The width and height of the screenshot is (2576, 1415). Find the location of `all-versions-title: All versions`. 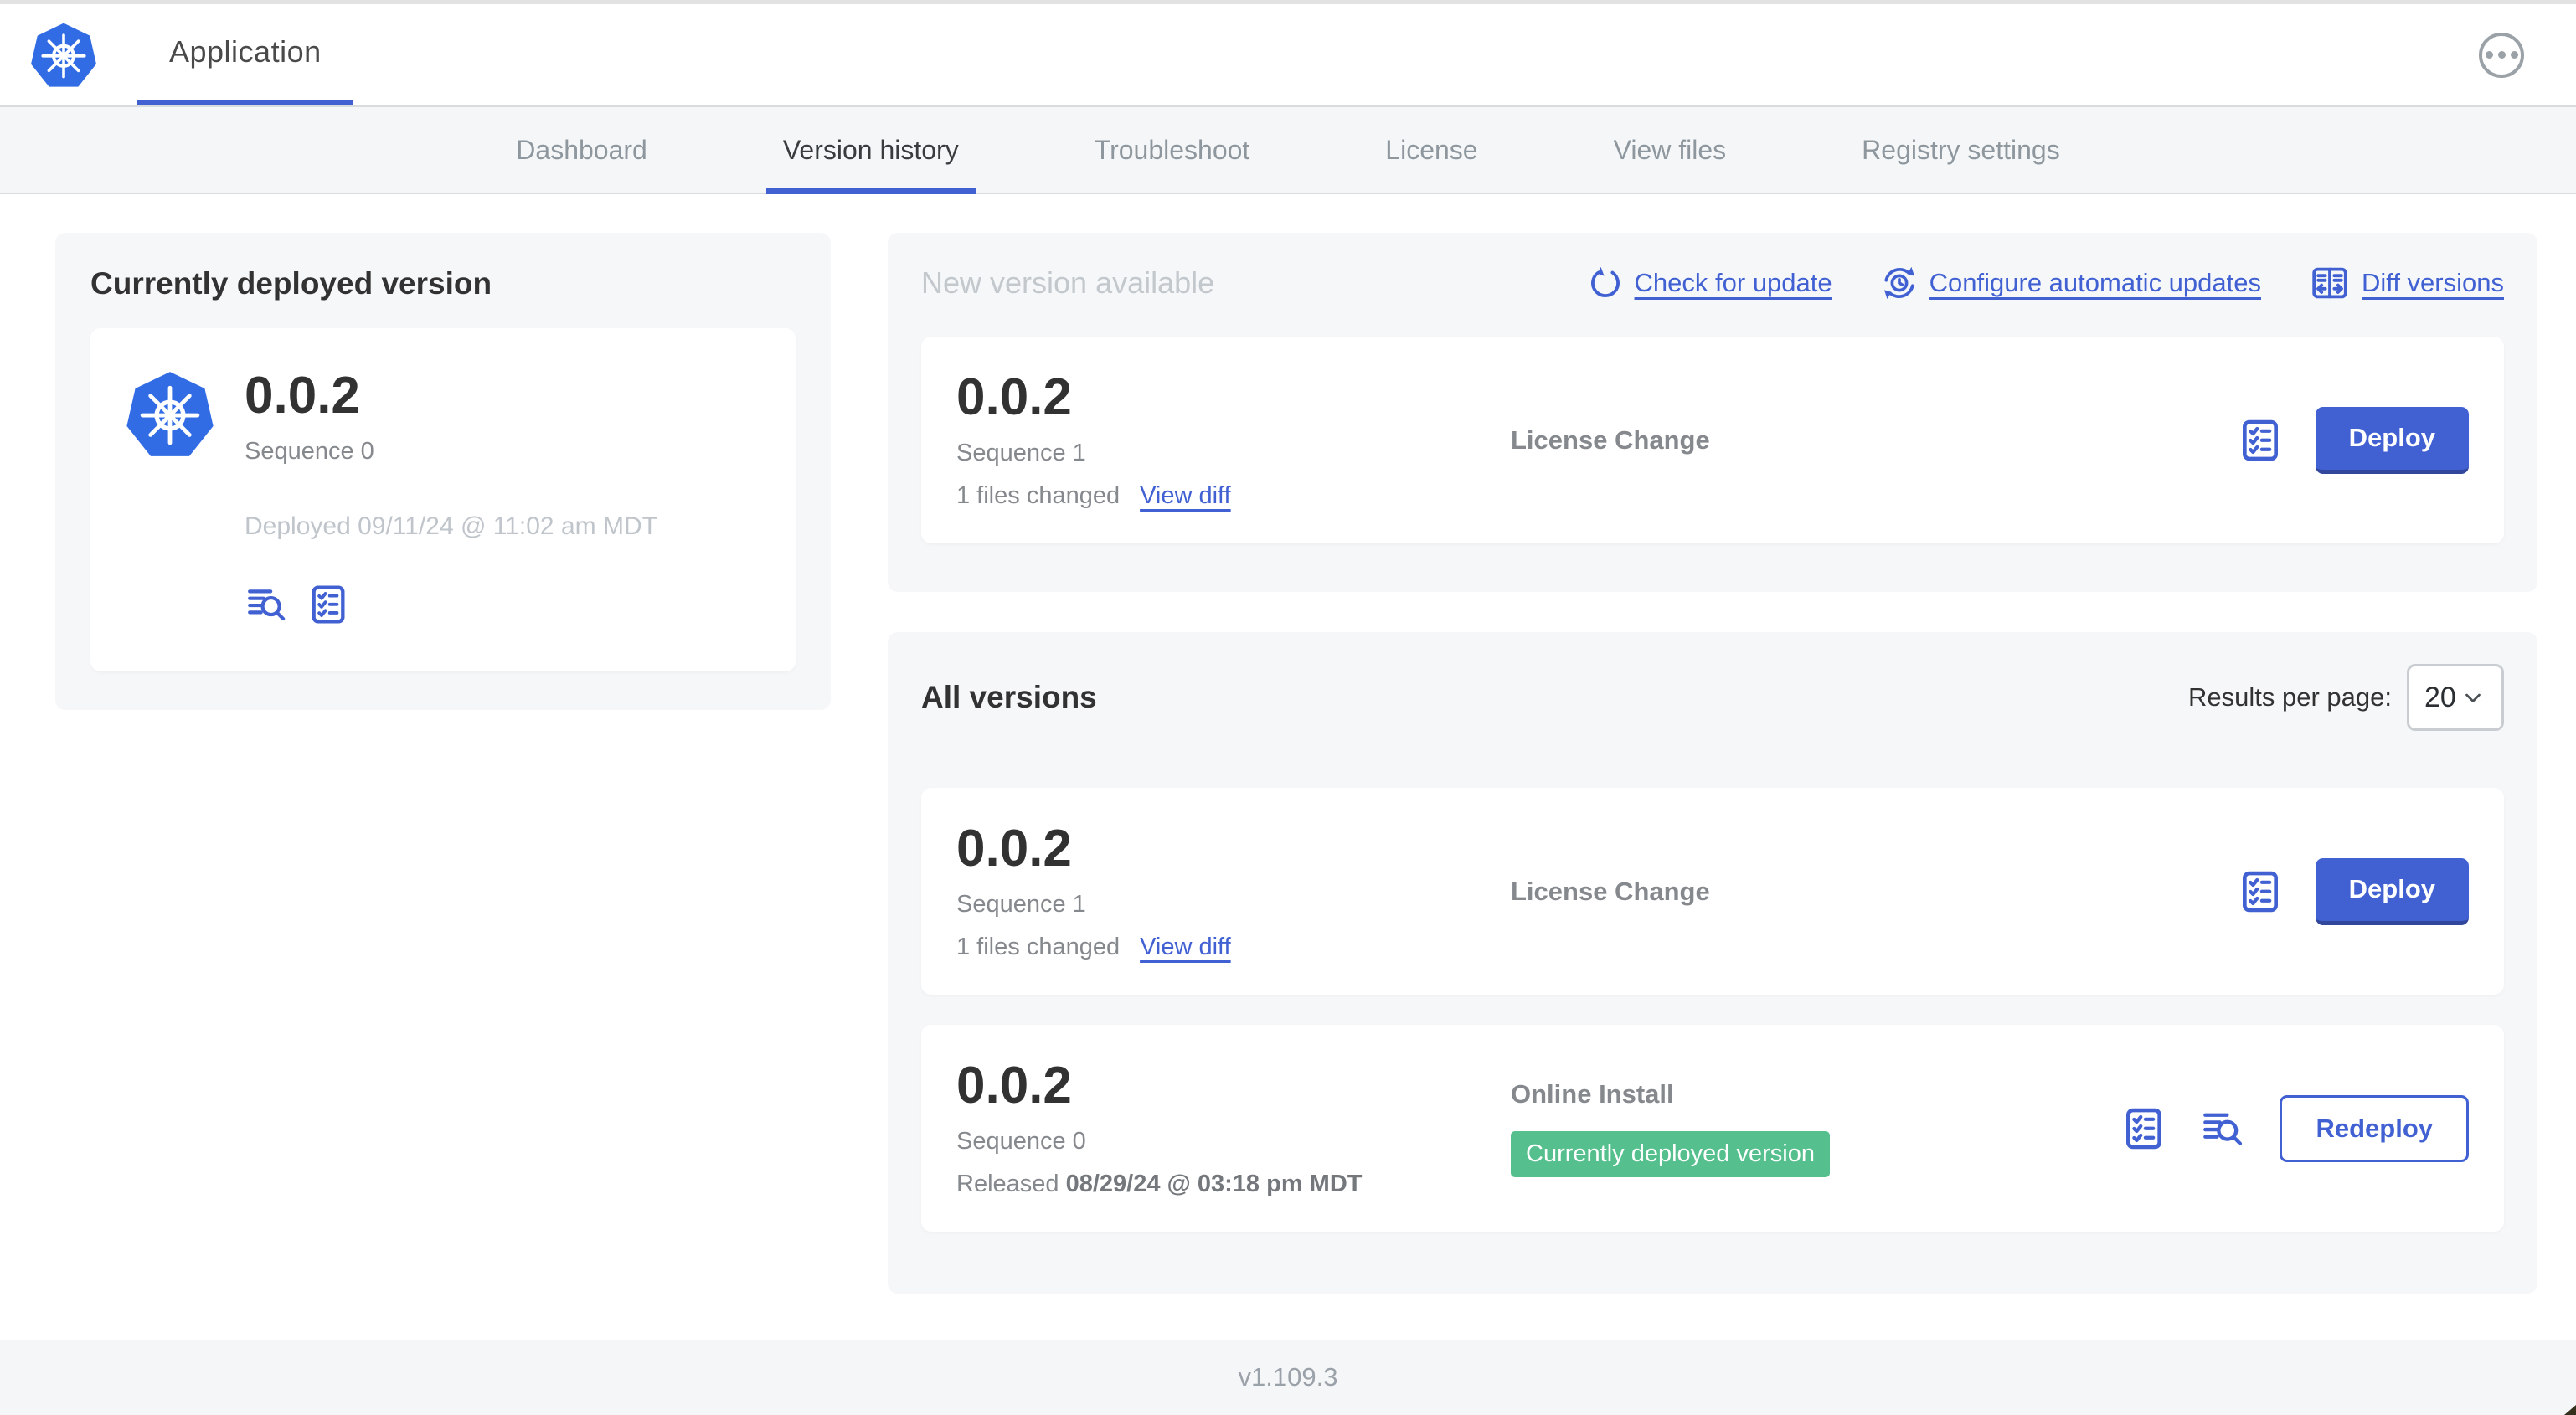

all-versions-title: All versions is located at coordinates (1009, 697).